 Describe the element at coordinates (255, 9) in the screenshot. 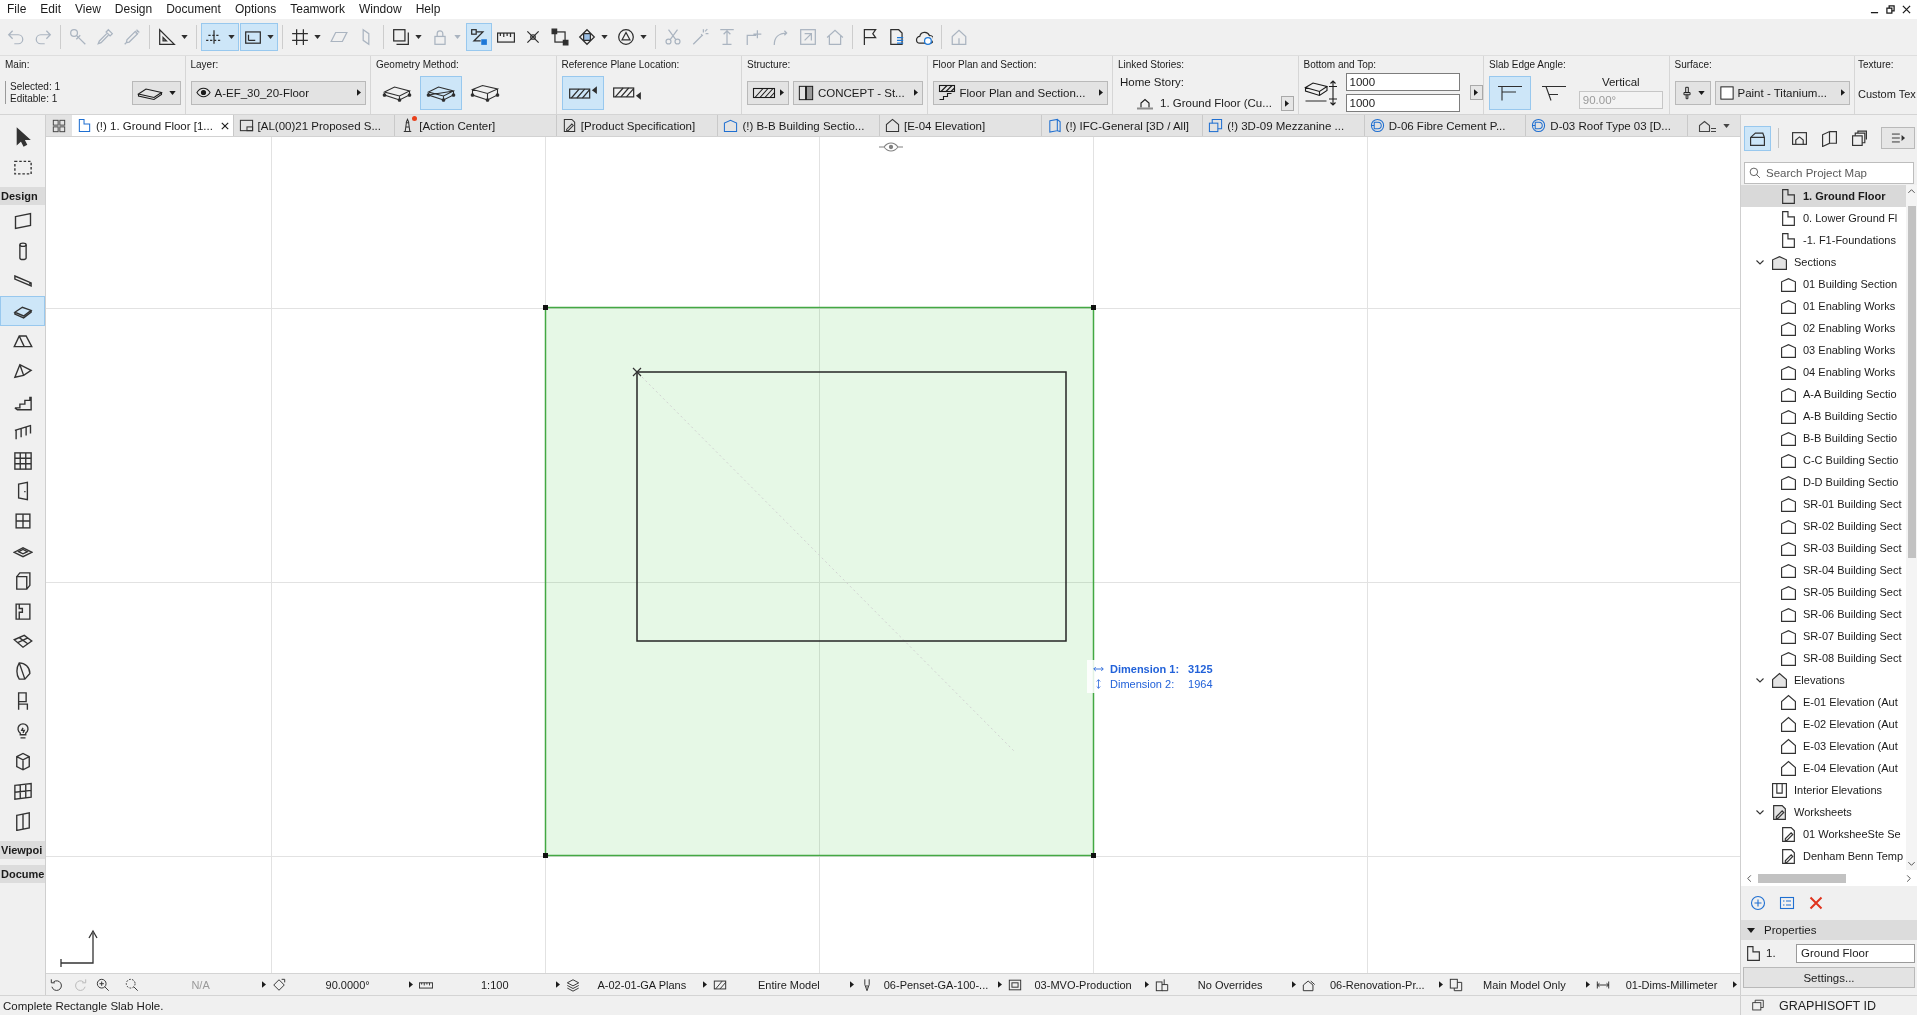

I see `menu-item: Options` at that location.